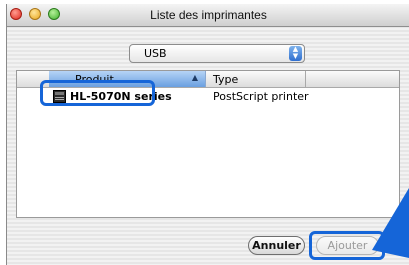 The height and width of the screenshot is (265, 409). I want to click on title-bar: Liste des imprimantes, so click(208, 15).